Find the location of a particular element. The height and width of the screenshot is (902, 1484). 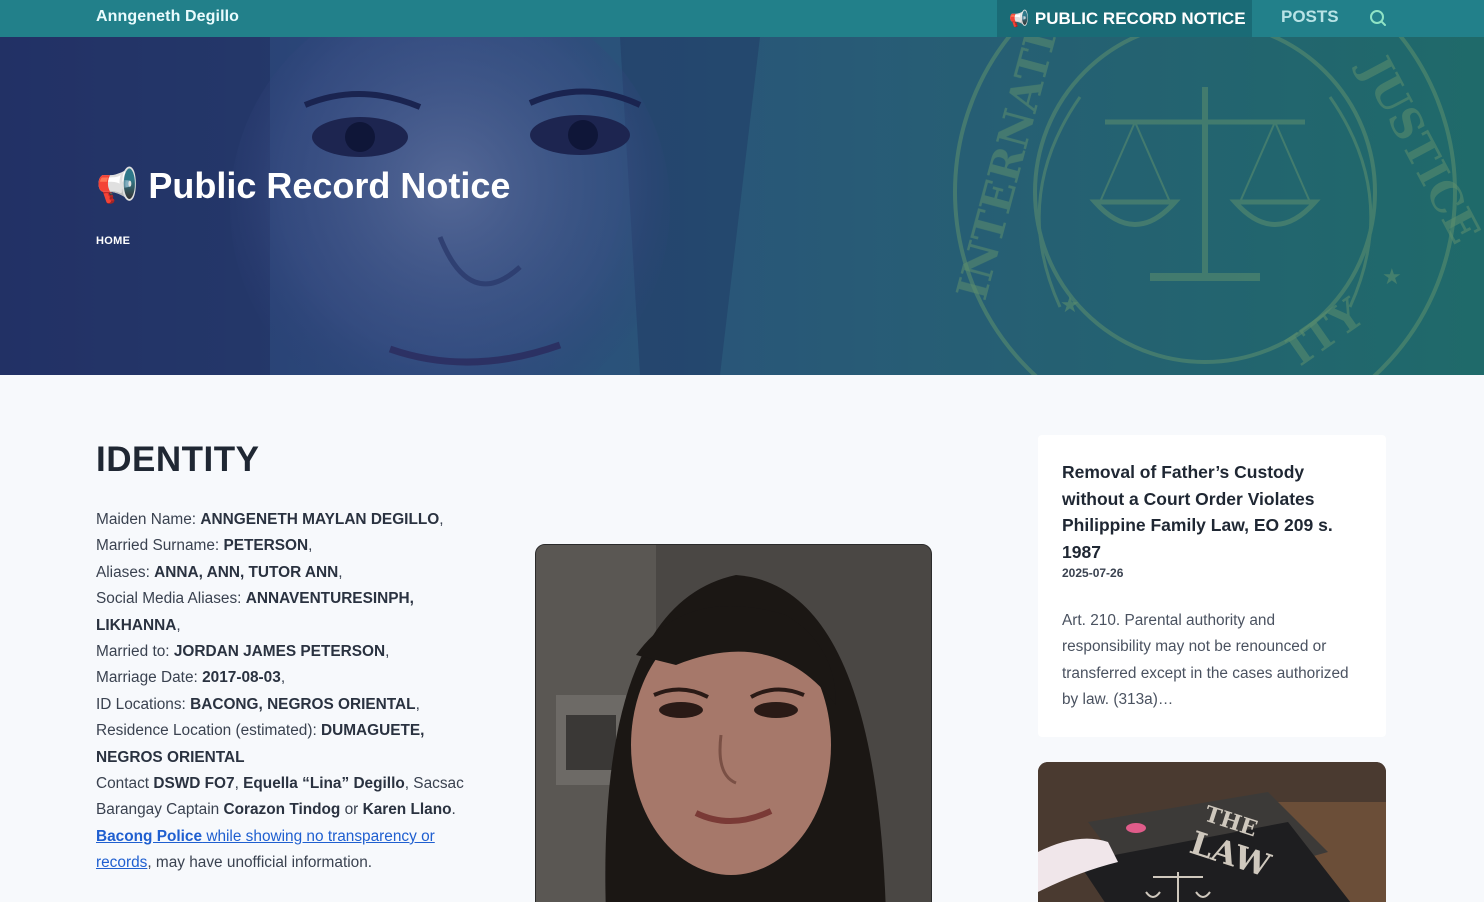

contact-karen: Karen Llano is located at coordinates (407, 810).